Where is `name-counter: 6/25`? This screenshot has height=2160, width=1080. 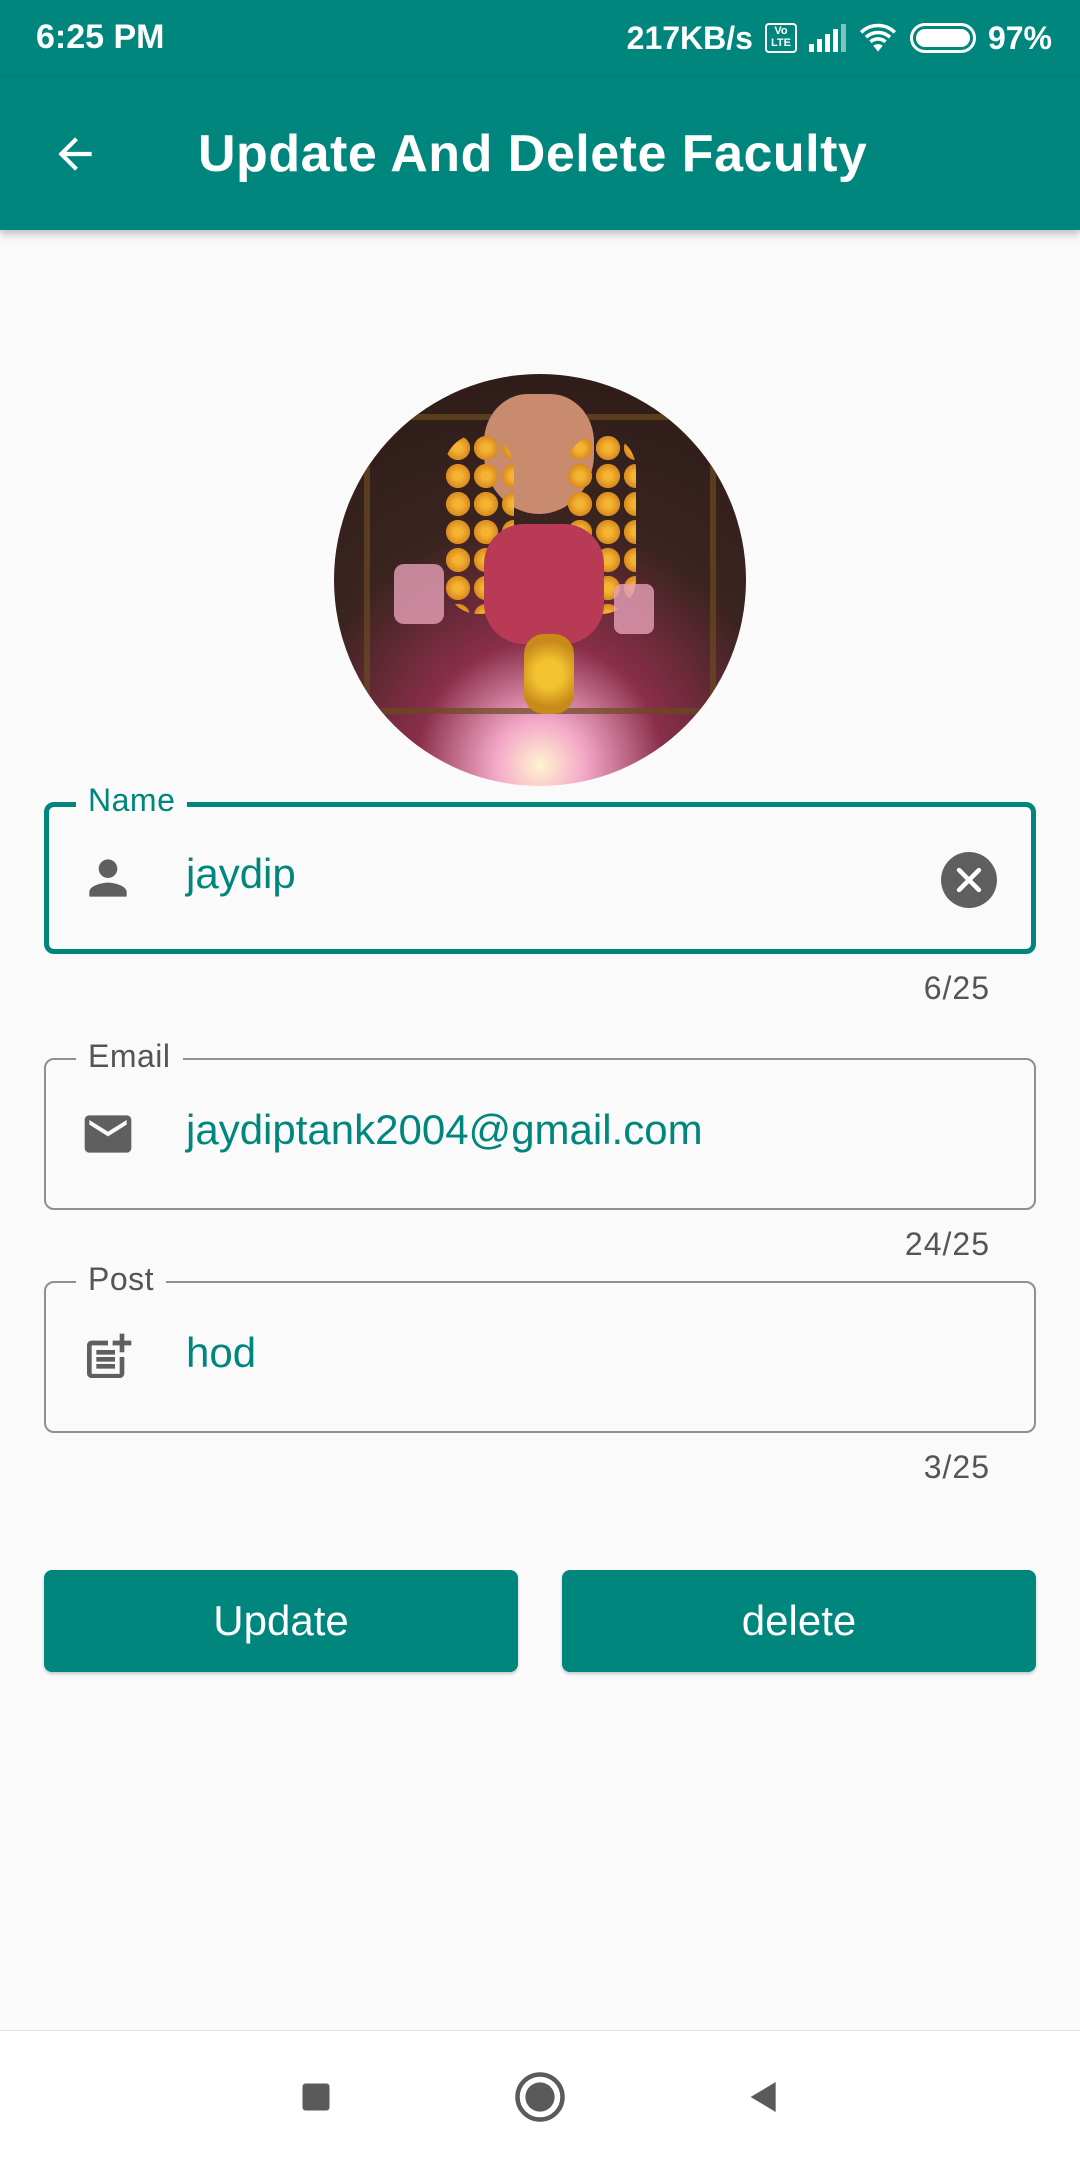 name-counter: 6/25 is located at coordinates (956, 988).